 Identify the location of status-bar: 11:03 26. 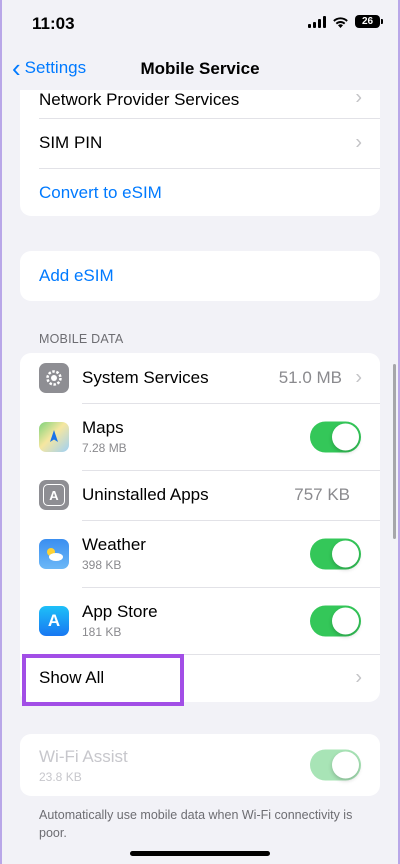
(200, 24).